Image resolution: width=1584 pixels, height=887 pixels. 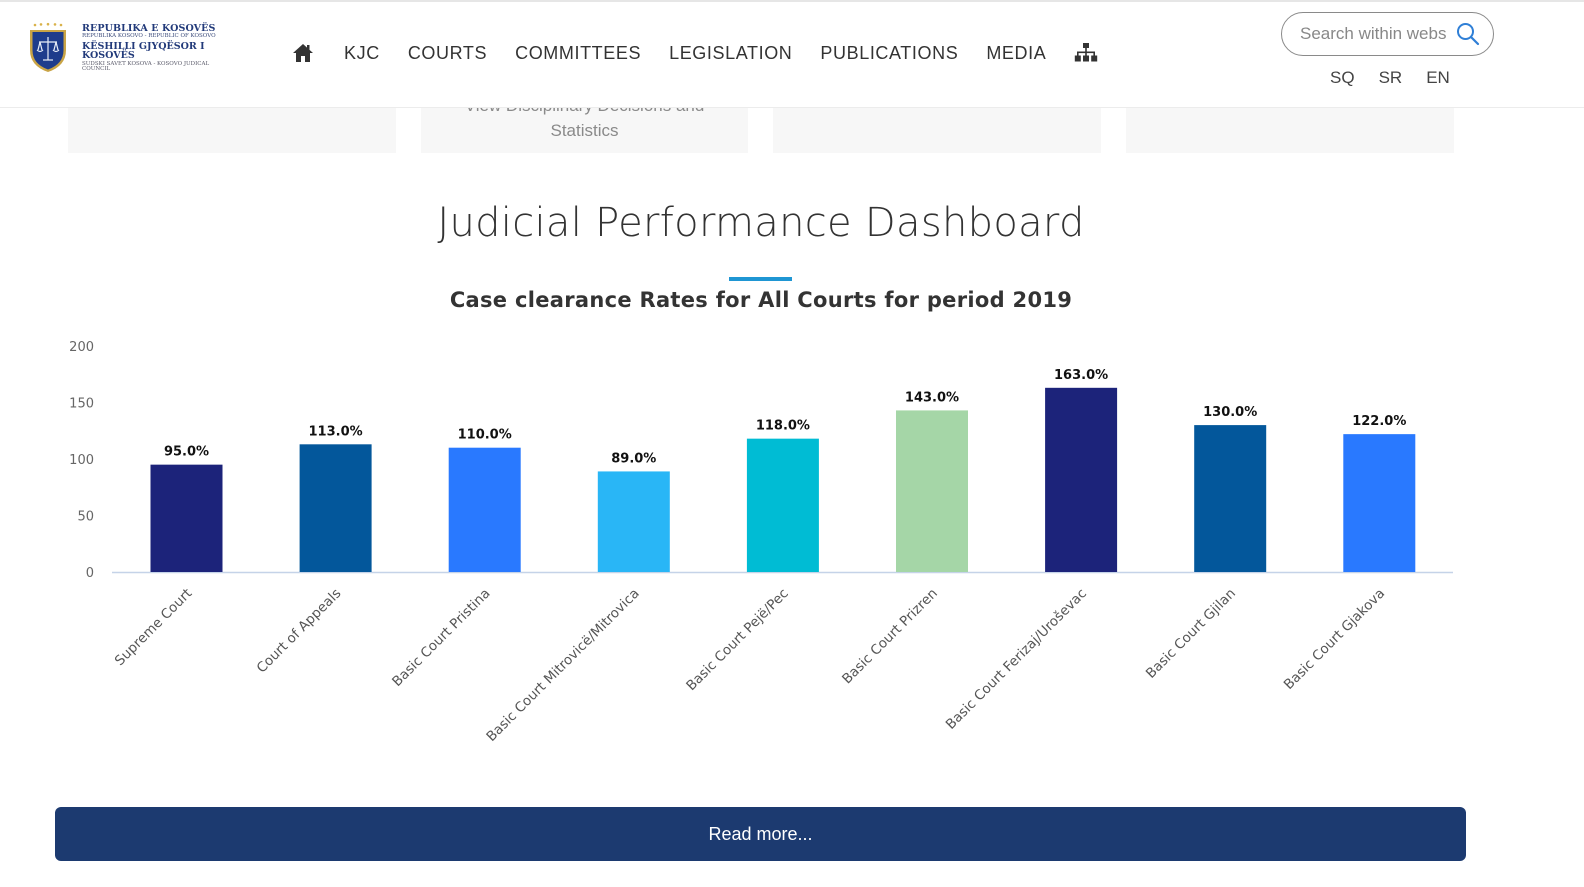 I want to click on x-tick-label: Basic Court Pristina, so click(x=441, y=638).